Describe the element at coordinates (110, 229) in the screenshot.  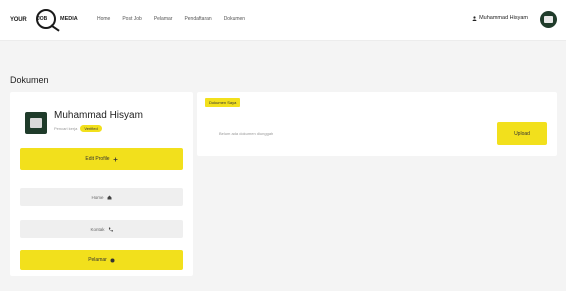
I see `phone-icon` at that location.